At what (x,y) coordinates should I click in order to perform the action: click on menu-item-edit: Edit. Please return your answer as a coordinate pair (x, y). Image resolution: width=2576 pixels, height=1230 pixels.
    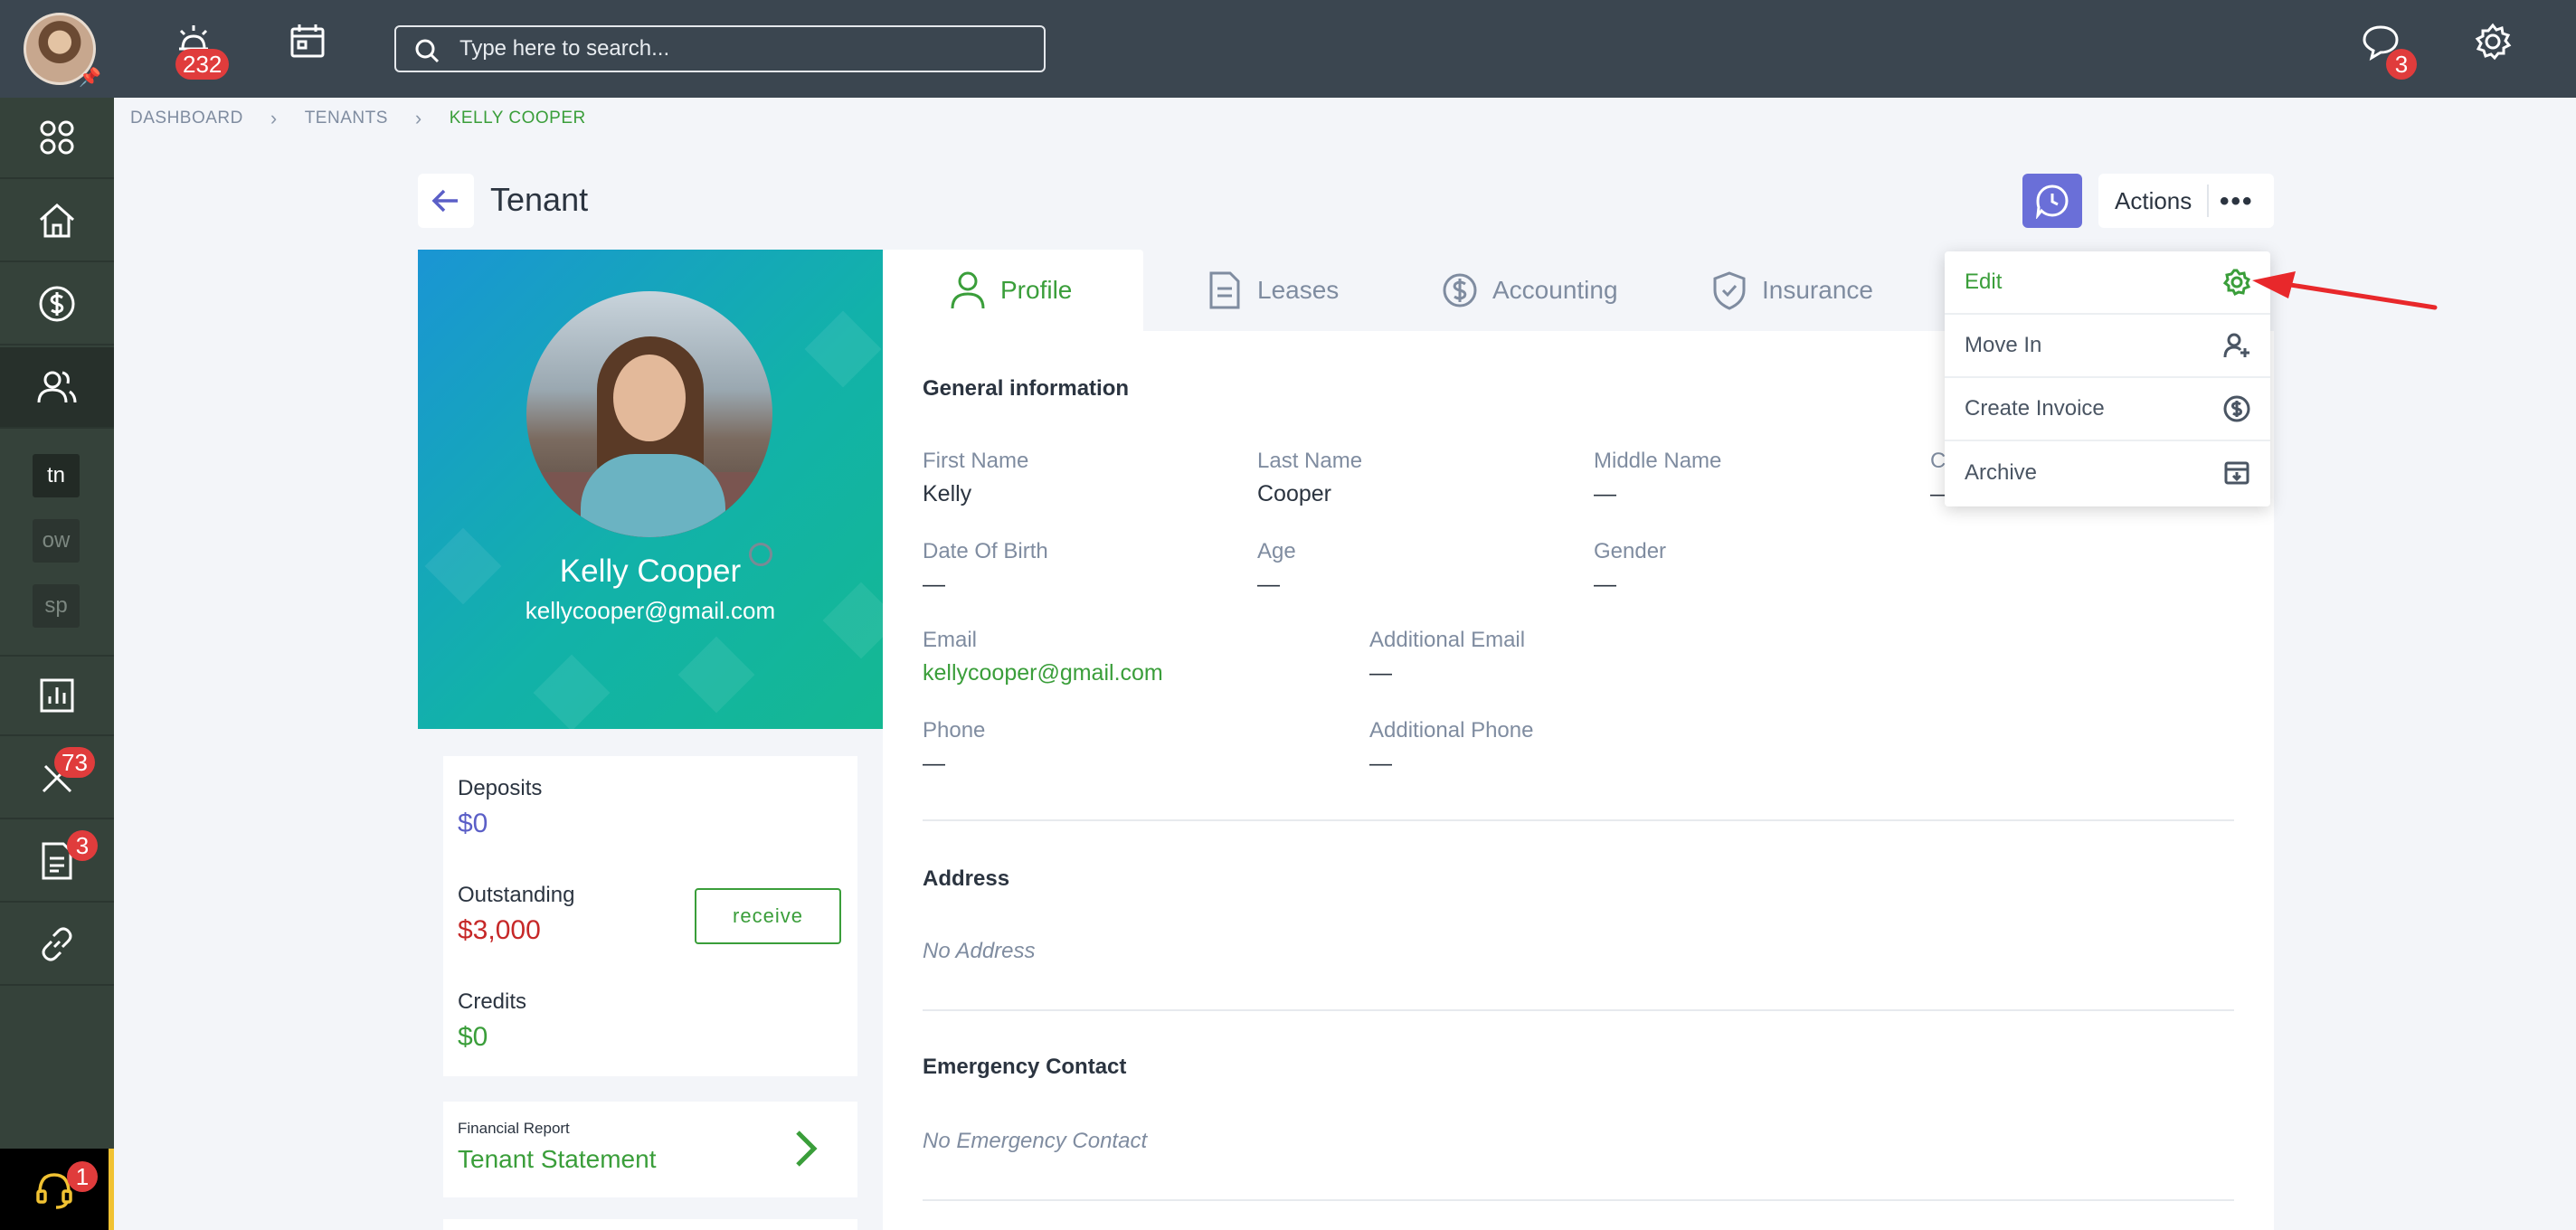
    Looking at the image, I should click on (2107, 283).